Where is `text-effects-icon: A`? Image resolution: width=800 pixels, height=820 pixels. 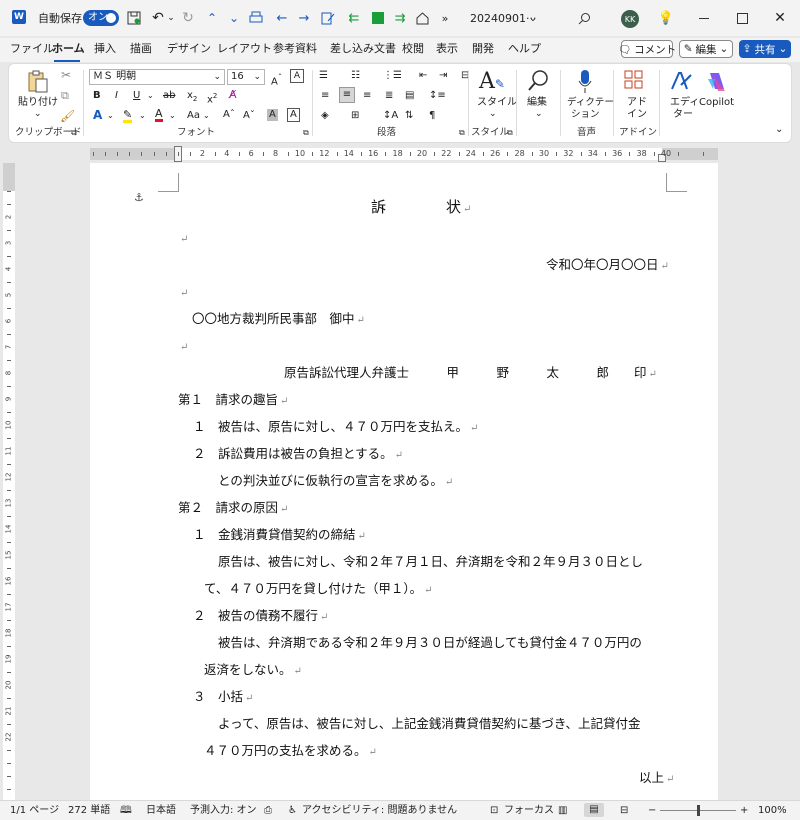
text-effects-icon: A is located at coordinates (97, 115).